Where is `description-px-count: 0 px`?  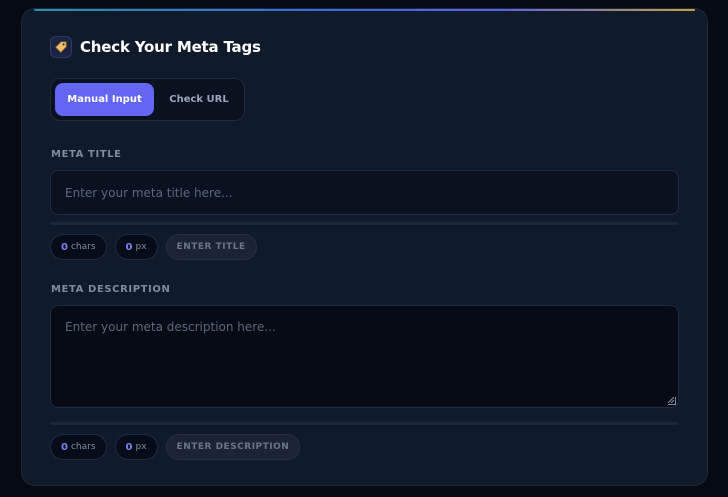 description-px-count: 0 px is located at coordinates (136, 447).